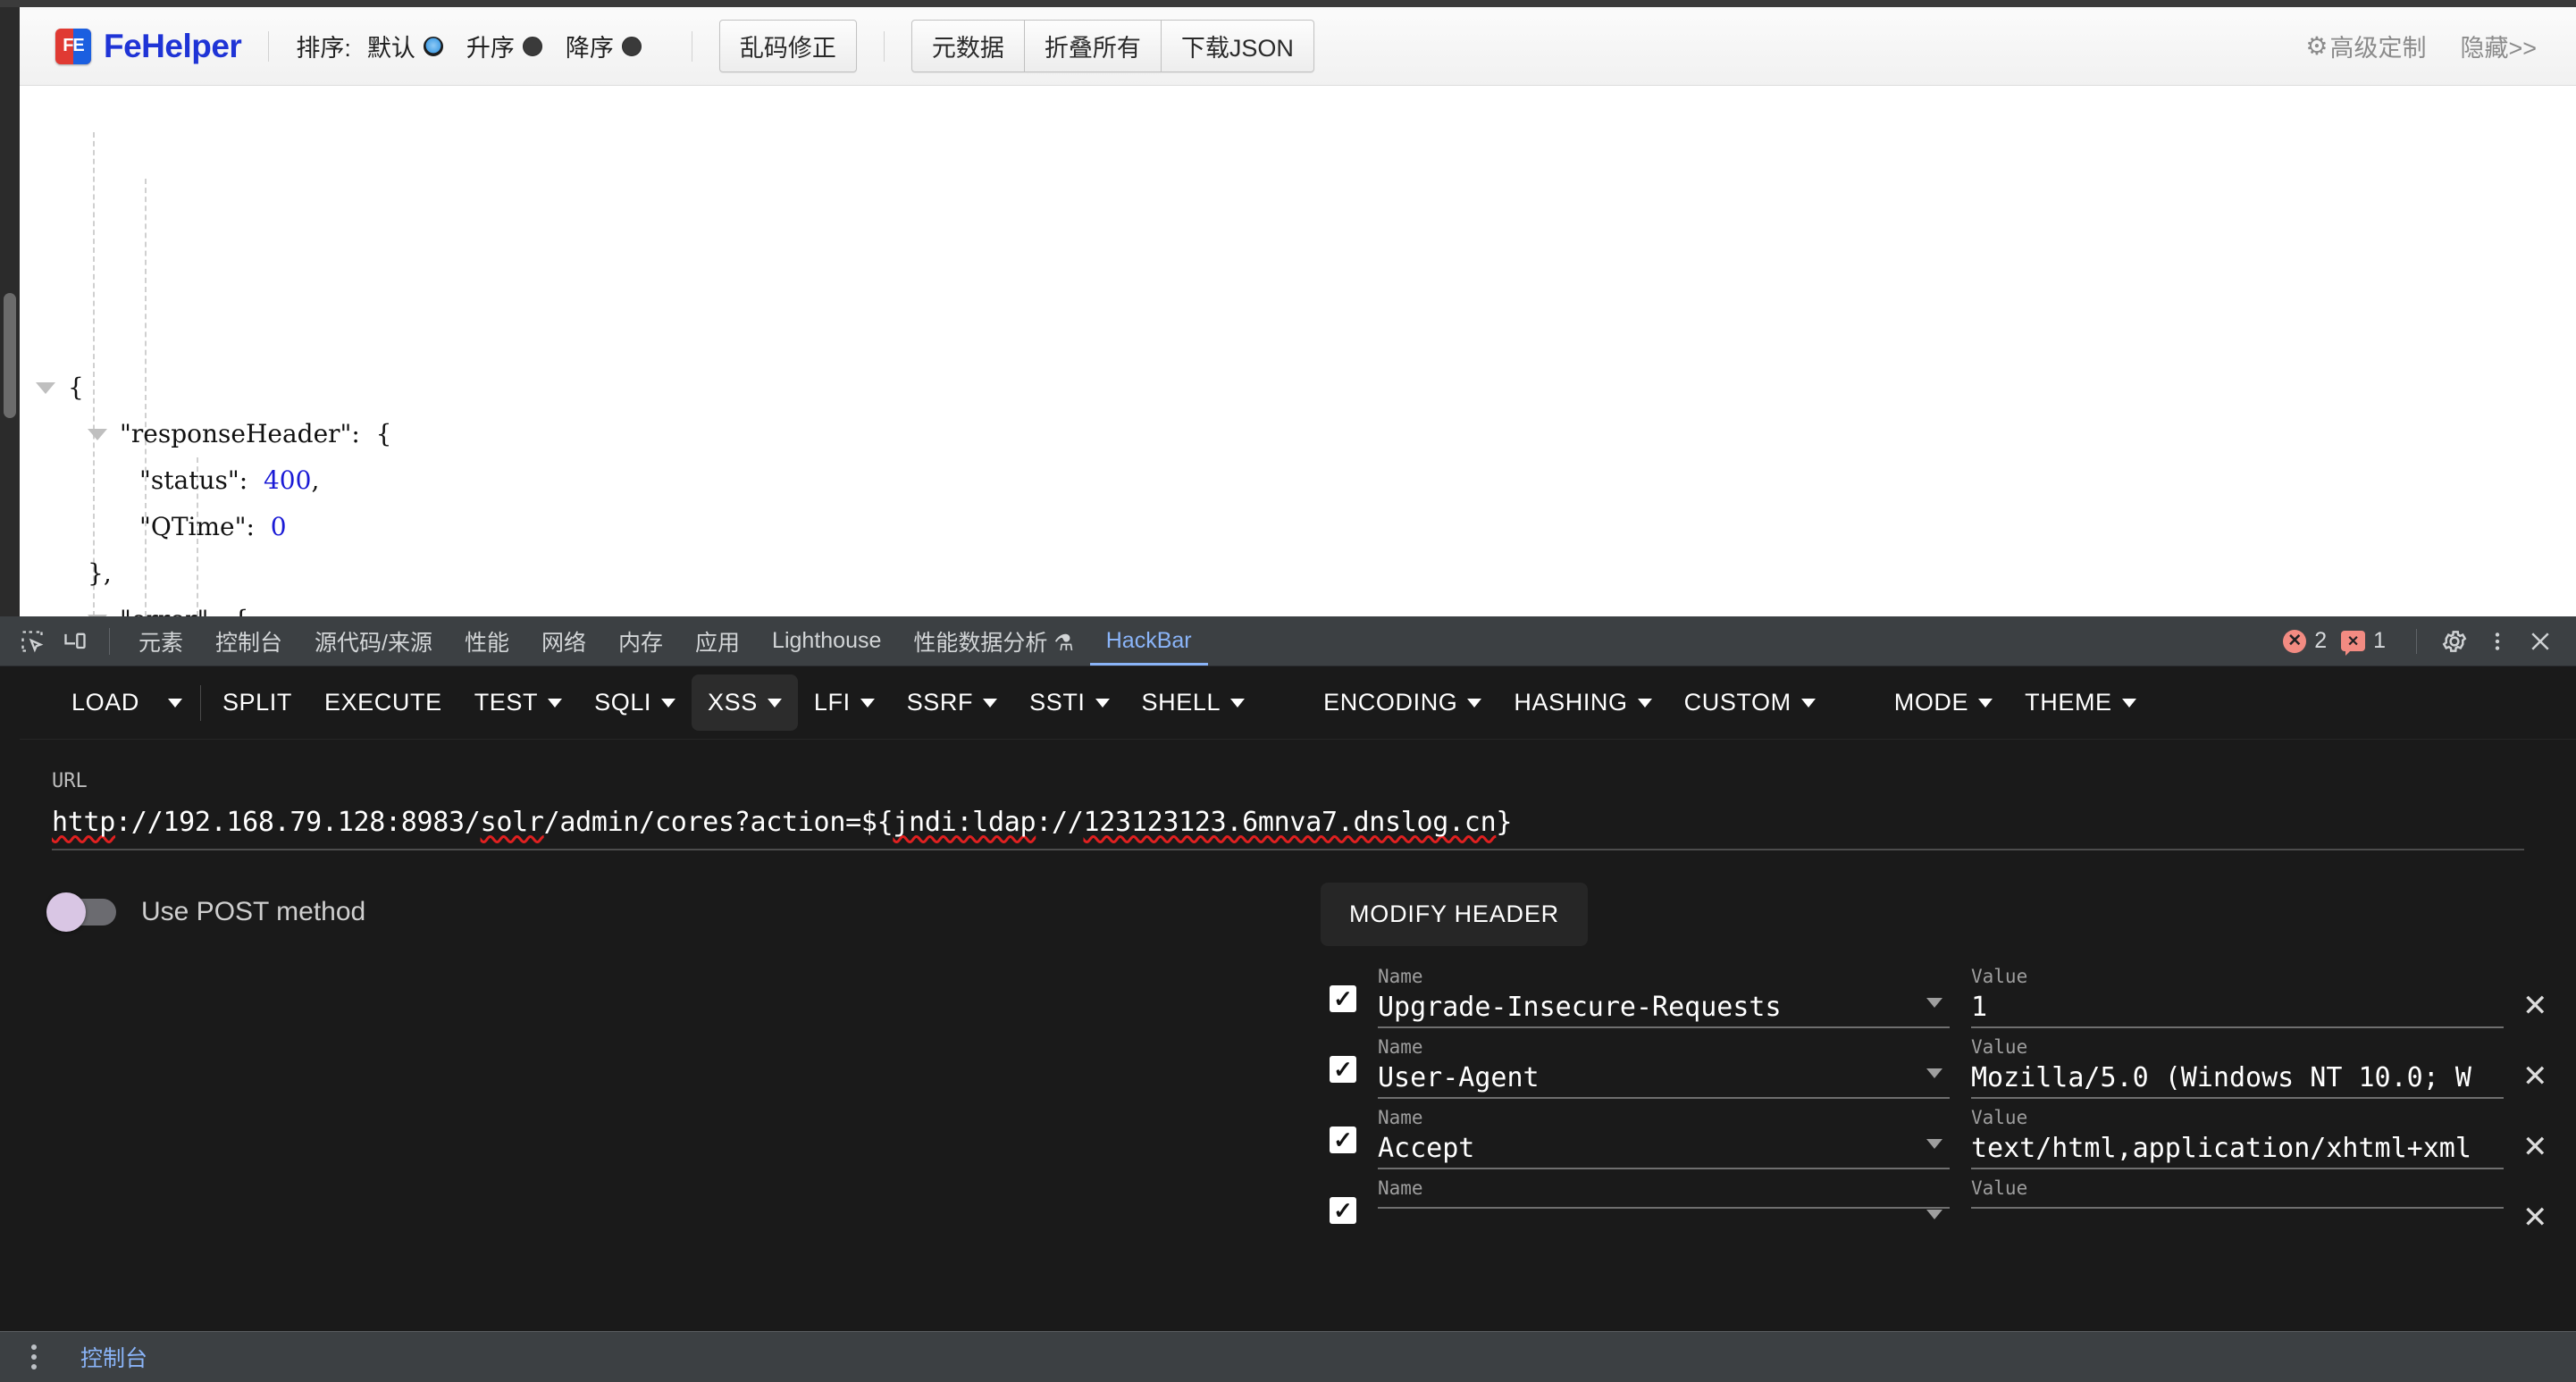  I want to click on radio-default-icon, so click(433, 46).